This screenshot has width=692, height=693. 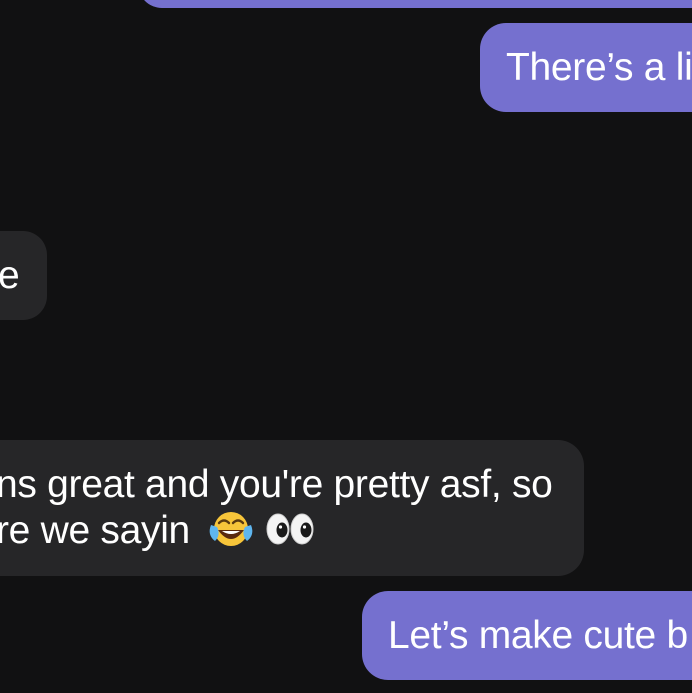 I want to click on sent-message-bubble: There’s a li, so click(x=586, y=67).